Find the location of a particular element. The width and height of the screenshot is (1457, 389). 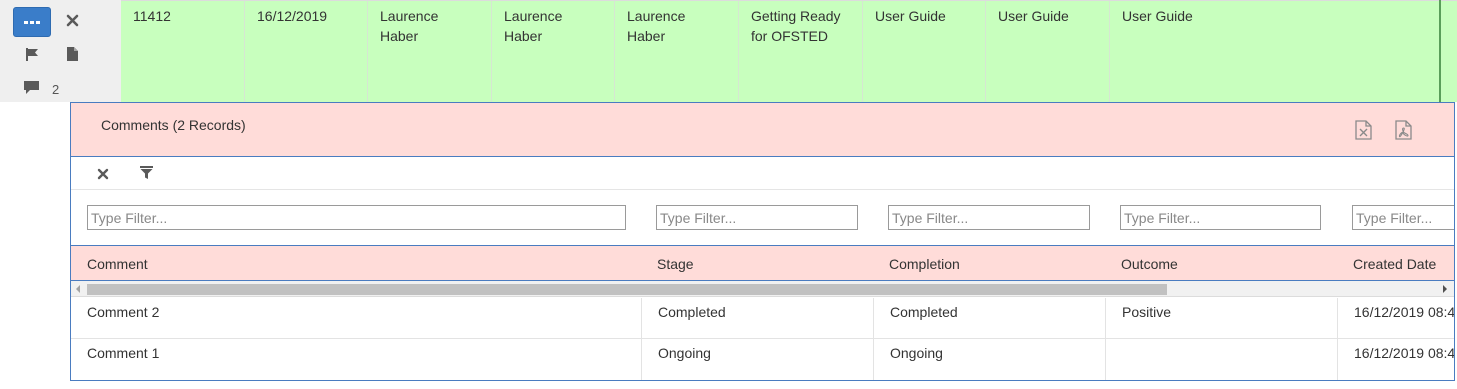

comments-toolbar is located at coordinates (762, 173).